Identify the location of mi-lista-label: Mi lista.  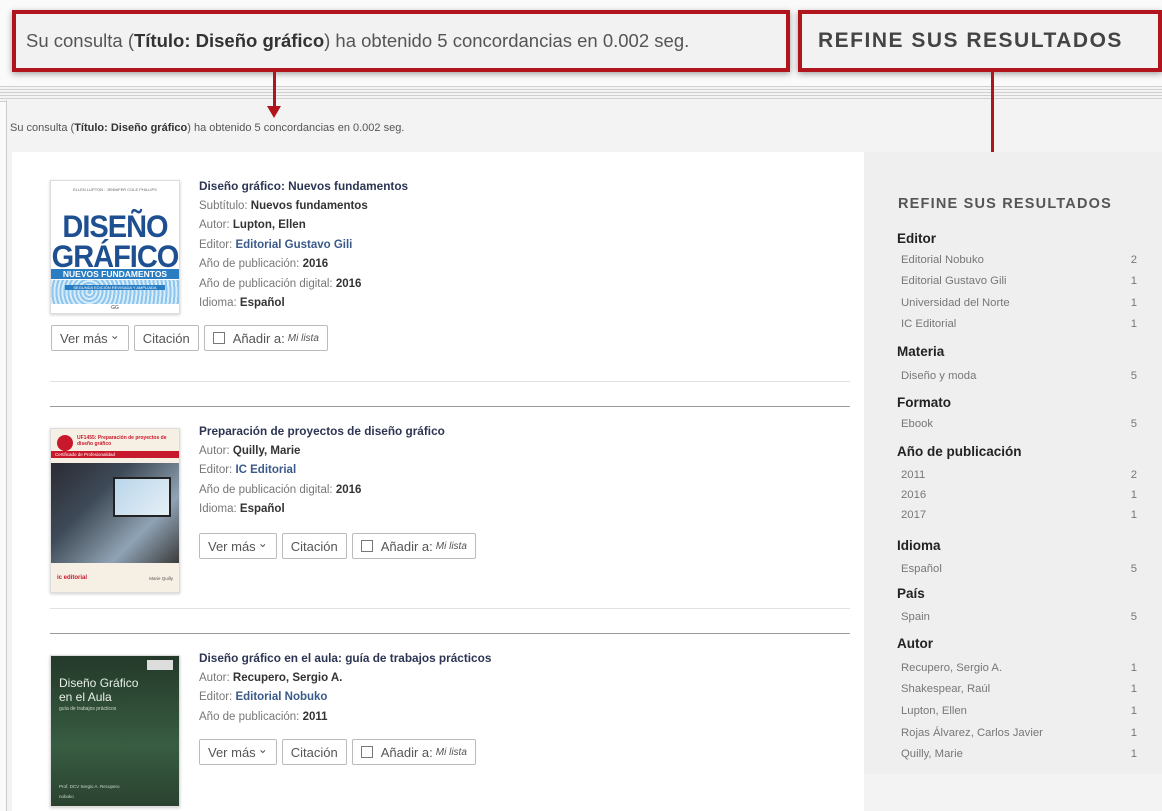
(451, 752).